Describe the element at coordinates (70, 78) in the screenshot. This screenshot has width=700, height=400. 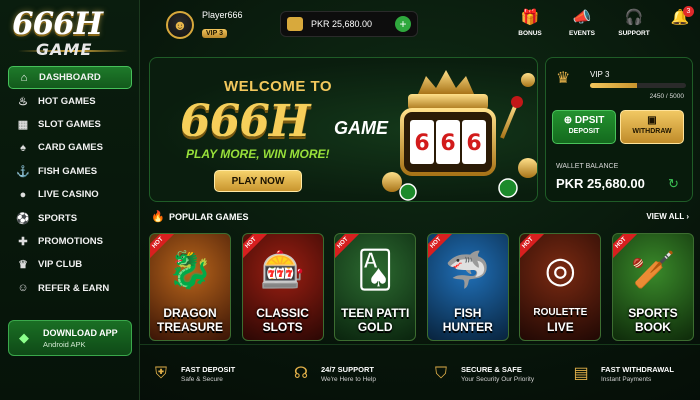
I see `sidebar-item-dashboard: ⌂ DASHBOARD` at that location.